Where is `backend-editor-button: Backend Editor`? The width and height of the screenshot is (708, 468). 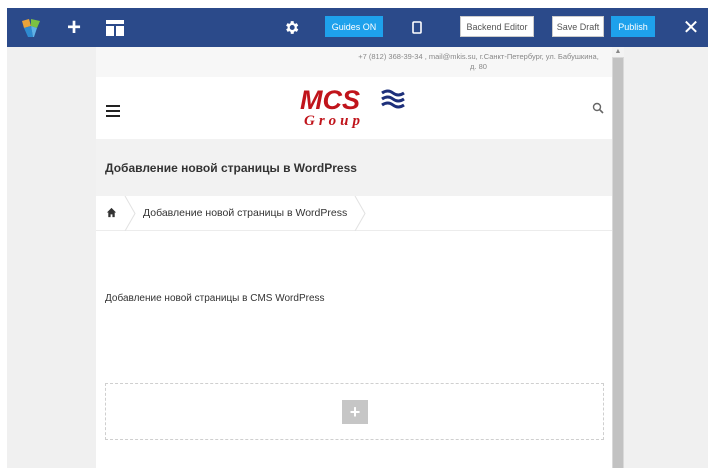 backend-editor-button: Backend Editor is located at coordinates (497, 26).